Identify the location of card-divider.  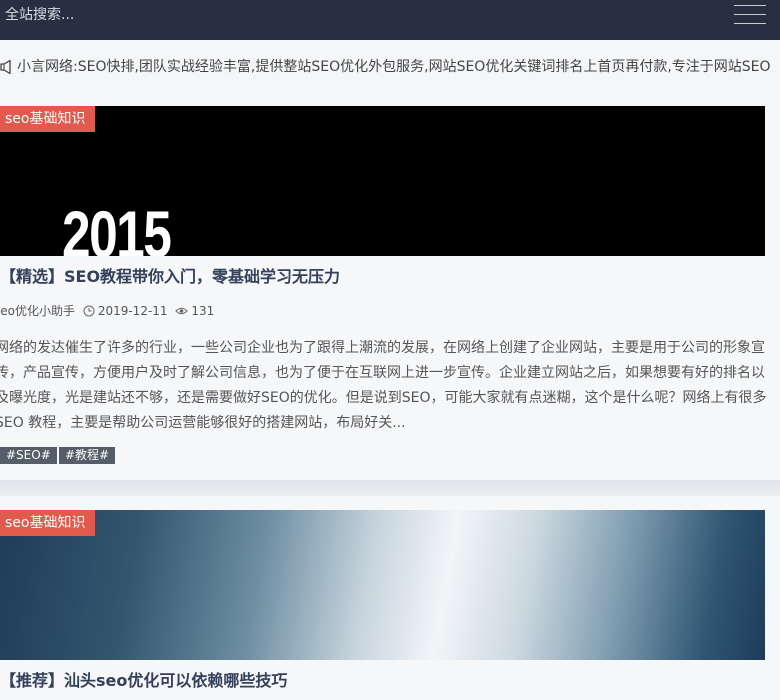
(390, 488).